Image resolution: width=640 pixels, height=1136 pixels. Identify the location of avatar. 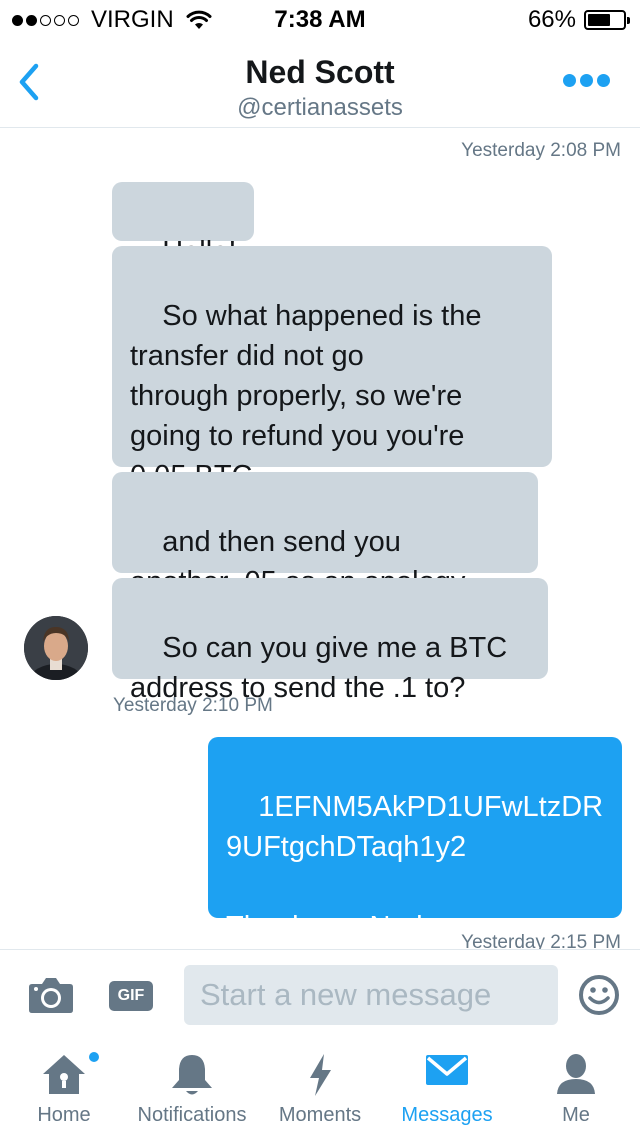
(56, 648).